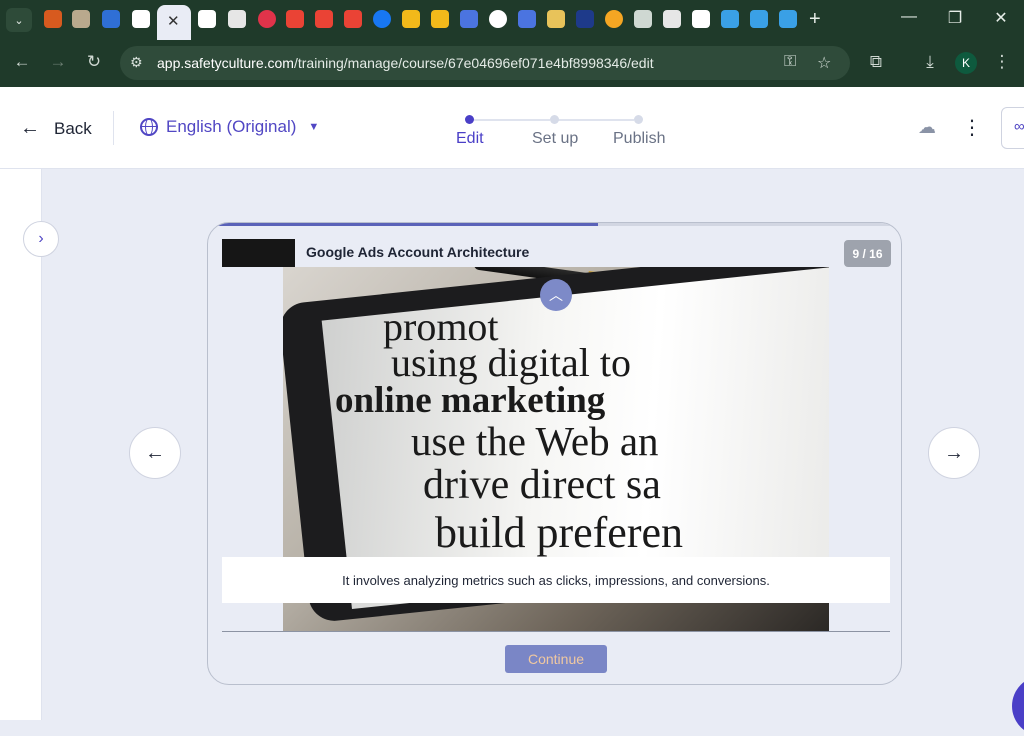 This screenshot has width=1024, height=736. Describe the element at coordinates (22, 62) in the screenshot. I see `back-nav-icon: ←` at that location.